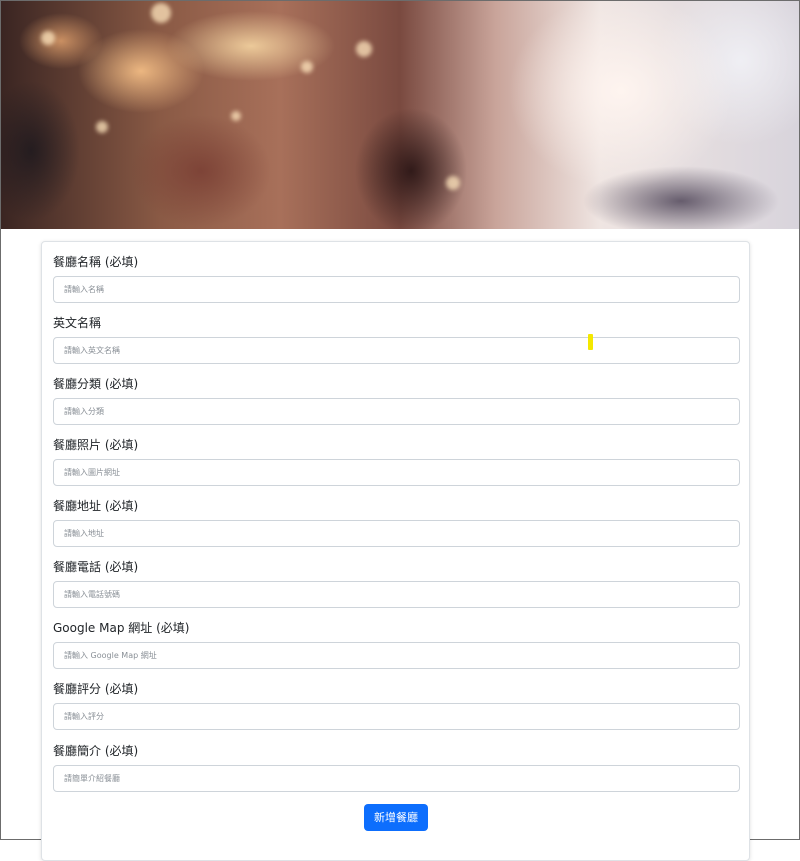 The image size is (800, 861). I want to click on field-image: 餐廳照片 (必填), so click(396, 462).